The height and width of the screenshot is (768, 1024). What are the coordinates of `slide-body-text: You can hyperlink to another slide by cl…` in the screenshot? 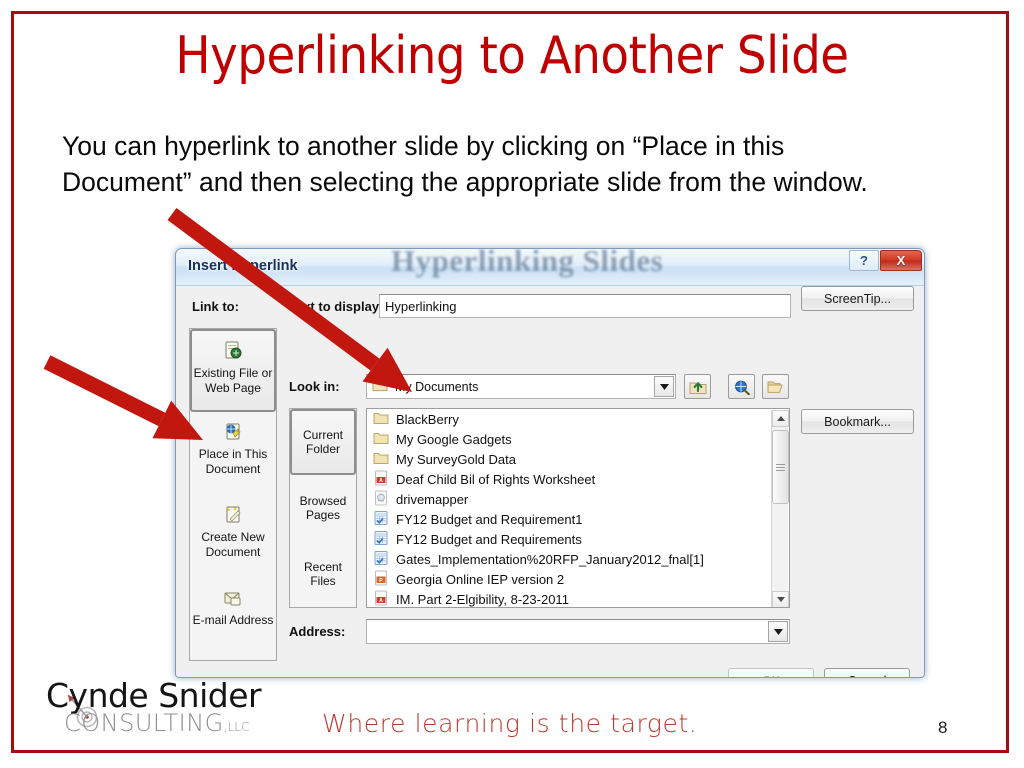 It's located at (465, 164).